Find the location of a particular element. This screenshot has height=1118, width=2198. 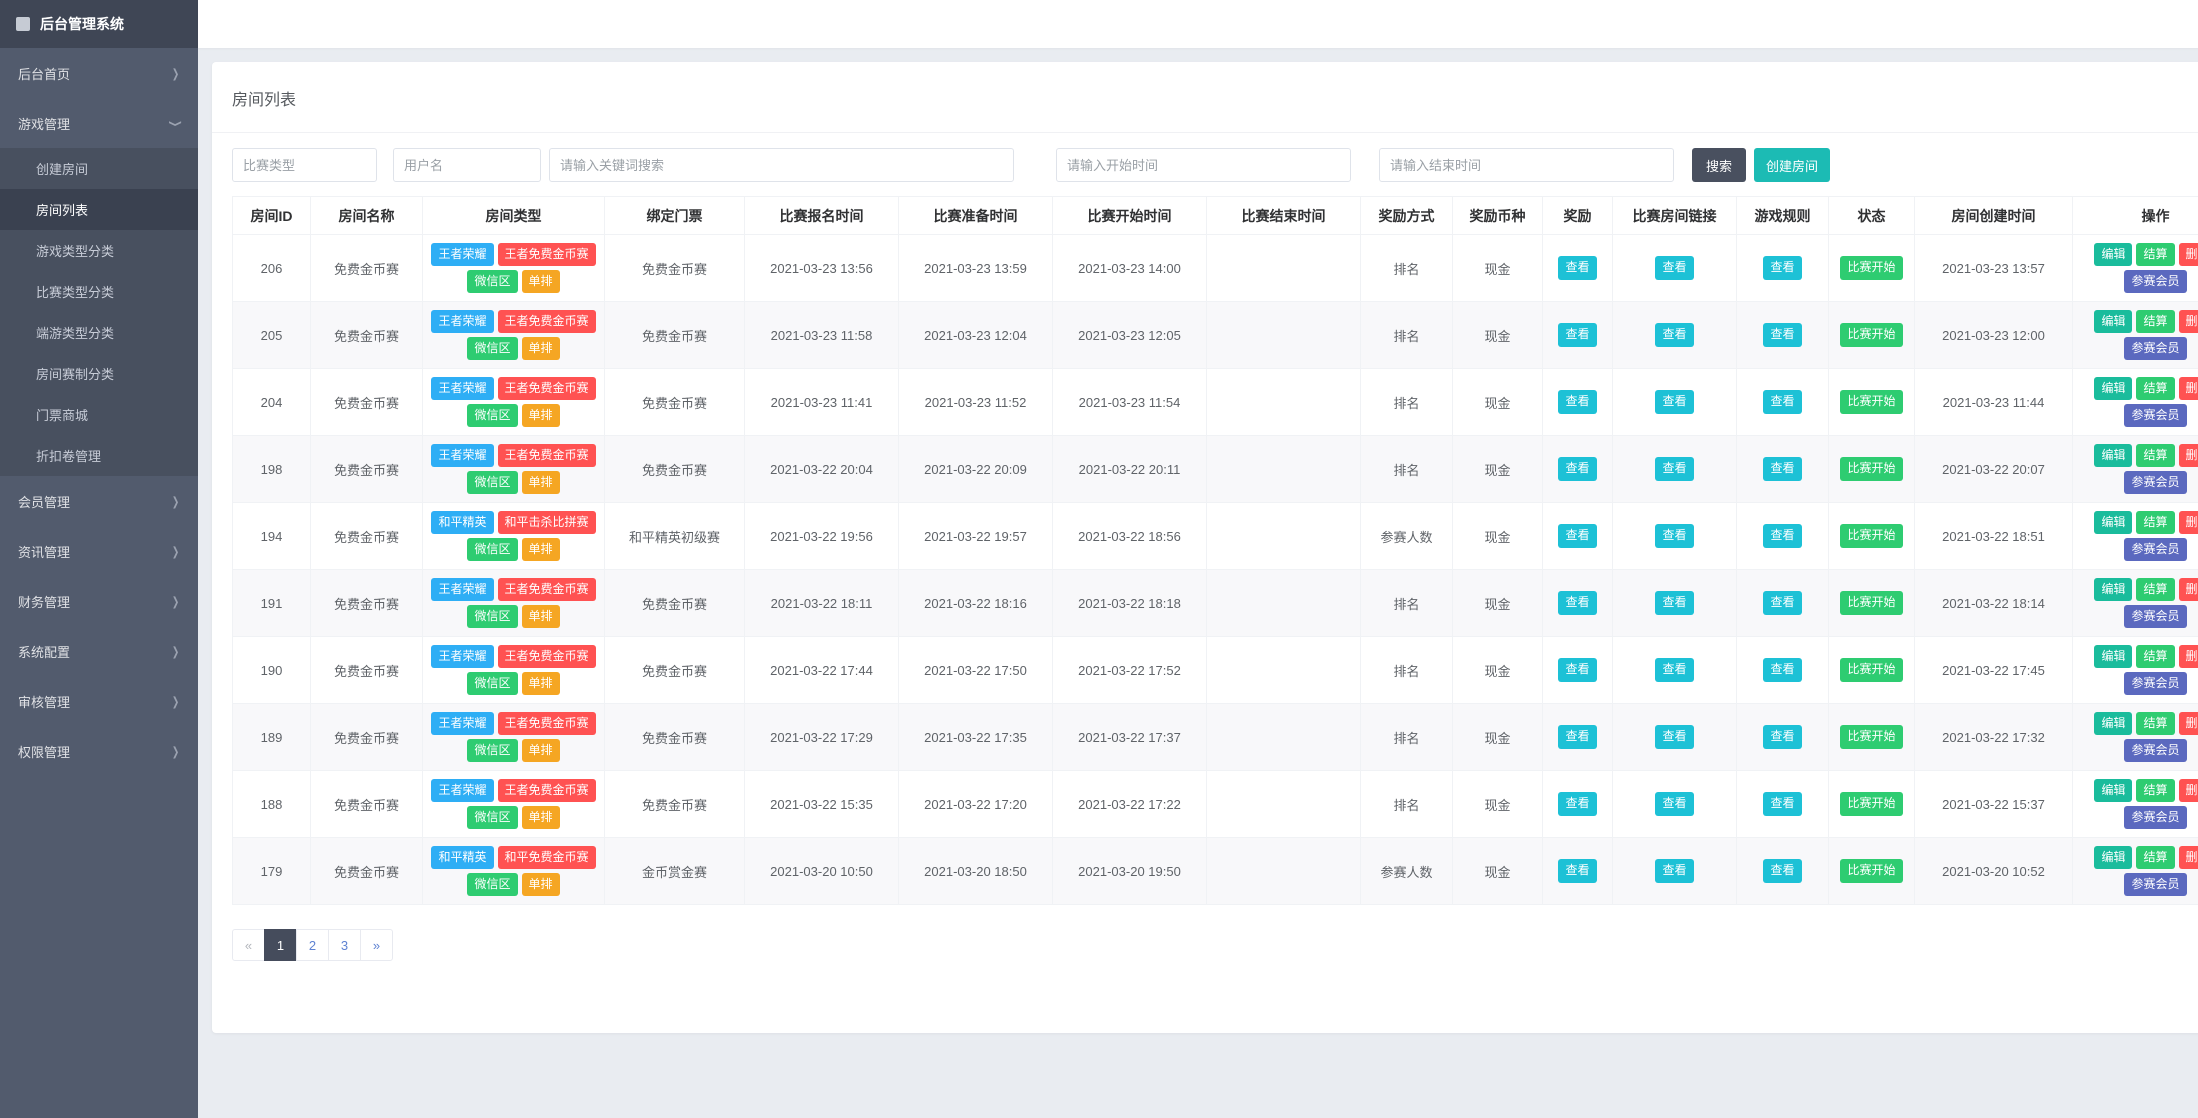

end-time-input is located at coordinates (1526, 165).